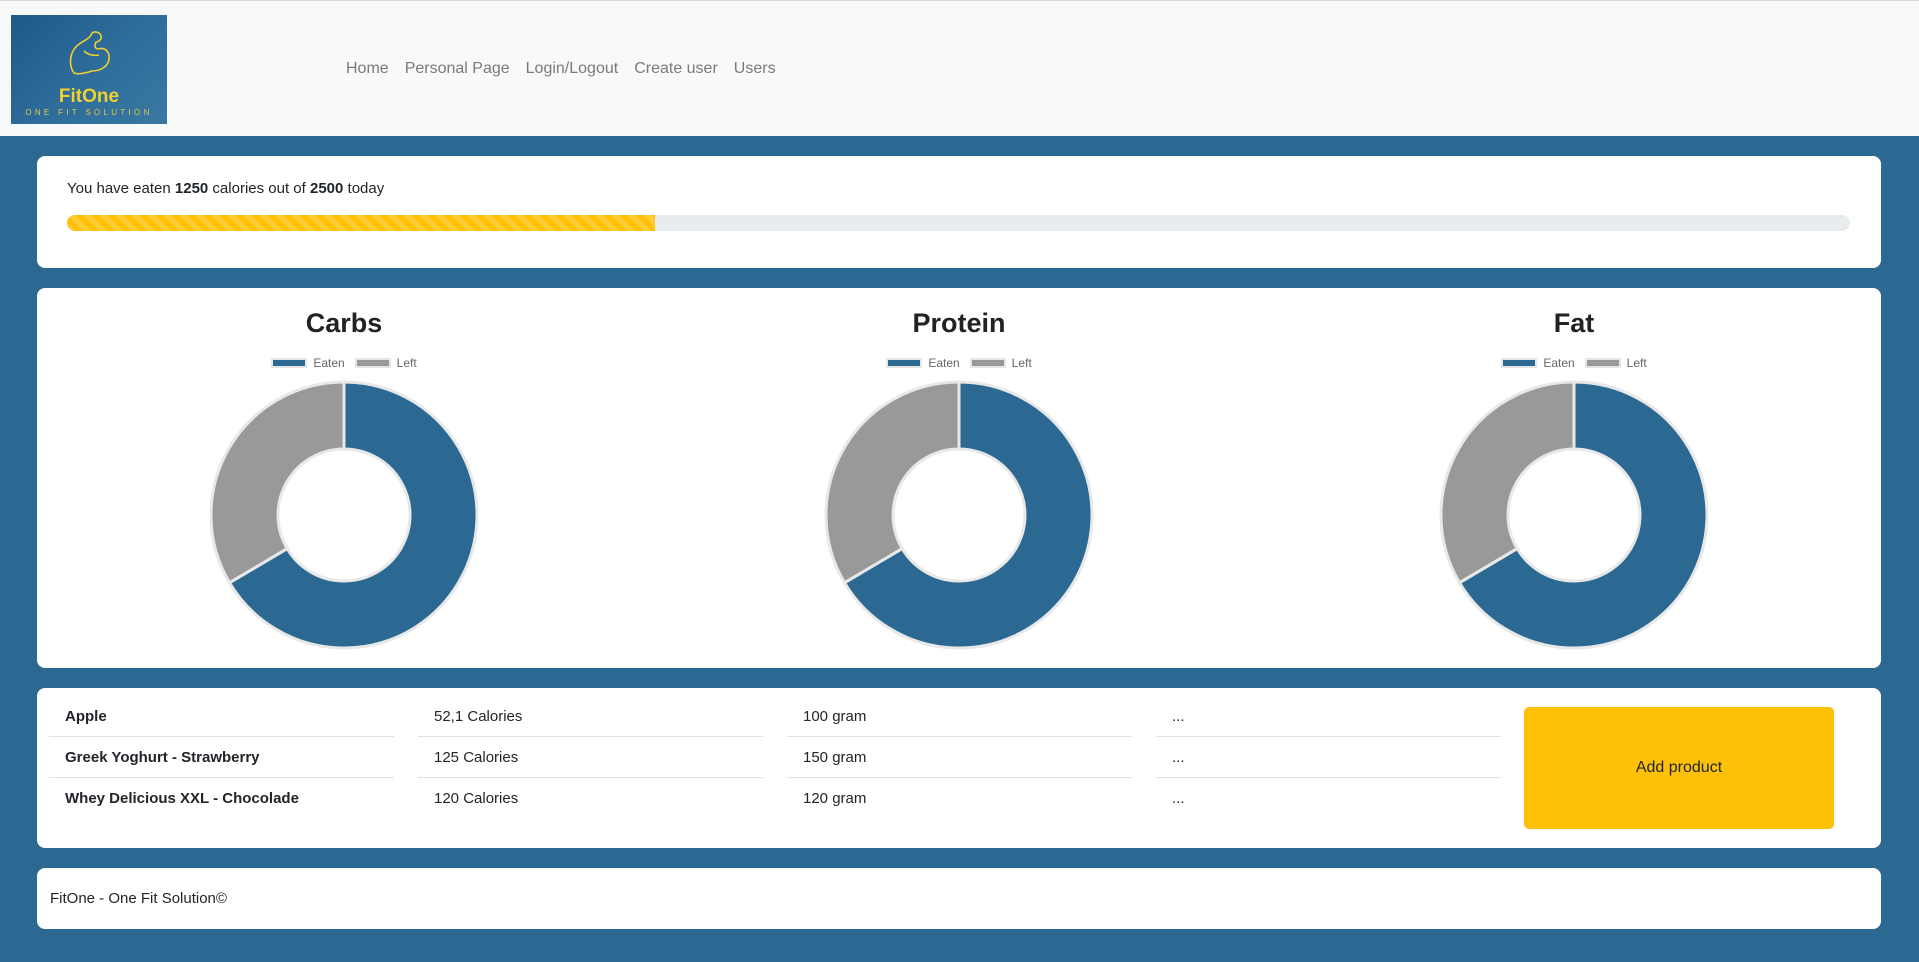 This screenshot has height=962, width=1919. What do you see at coordinates (572, 69) in the screenshot?
I see `nav-login-logout: Login/Logout` at bounding box center [572, 69].